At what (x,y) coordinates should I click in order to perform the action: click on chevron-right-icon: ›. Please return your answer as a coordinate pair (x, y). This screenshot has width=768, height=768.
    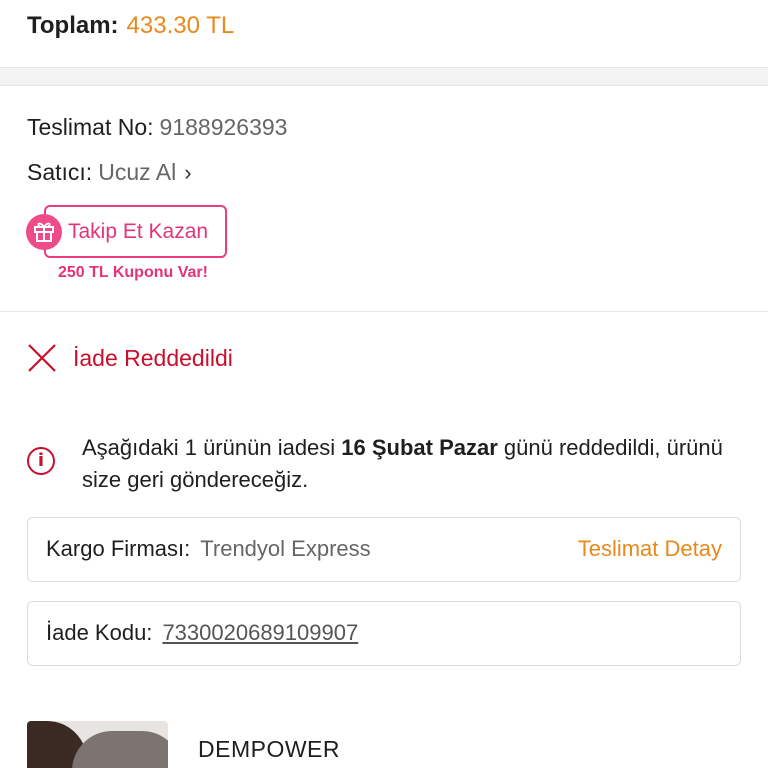
    Looking at the image, I should click on (188, 172).